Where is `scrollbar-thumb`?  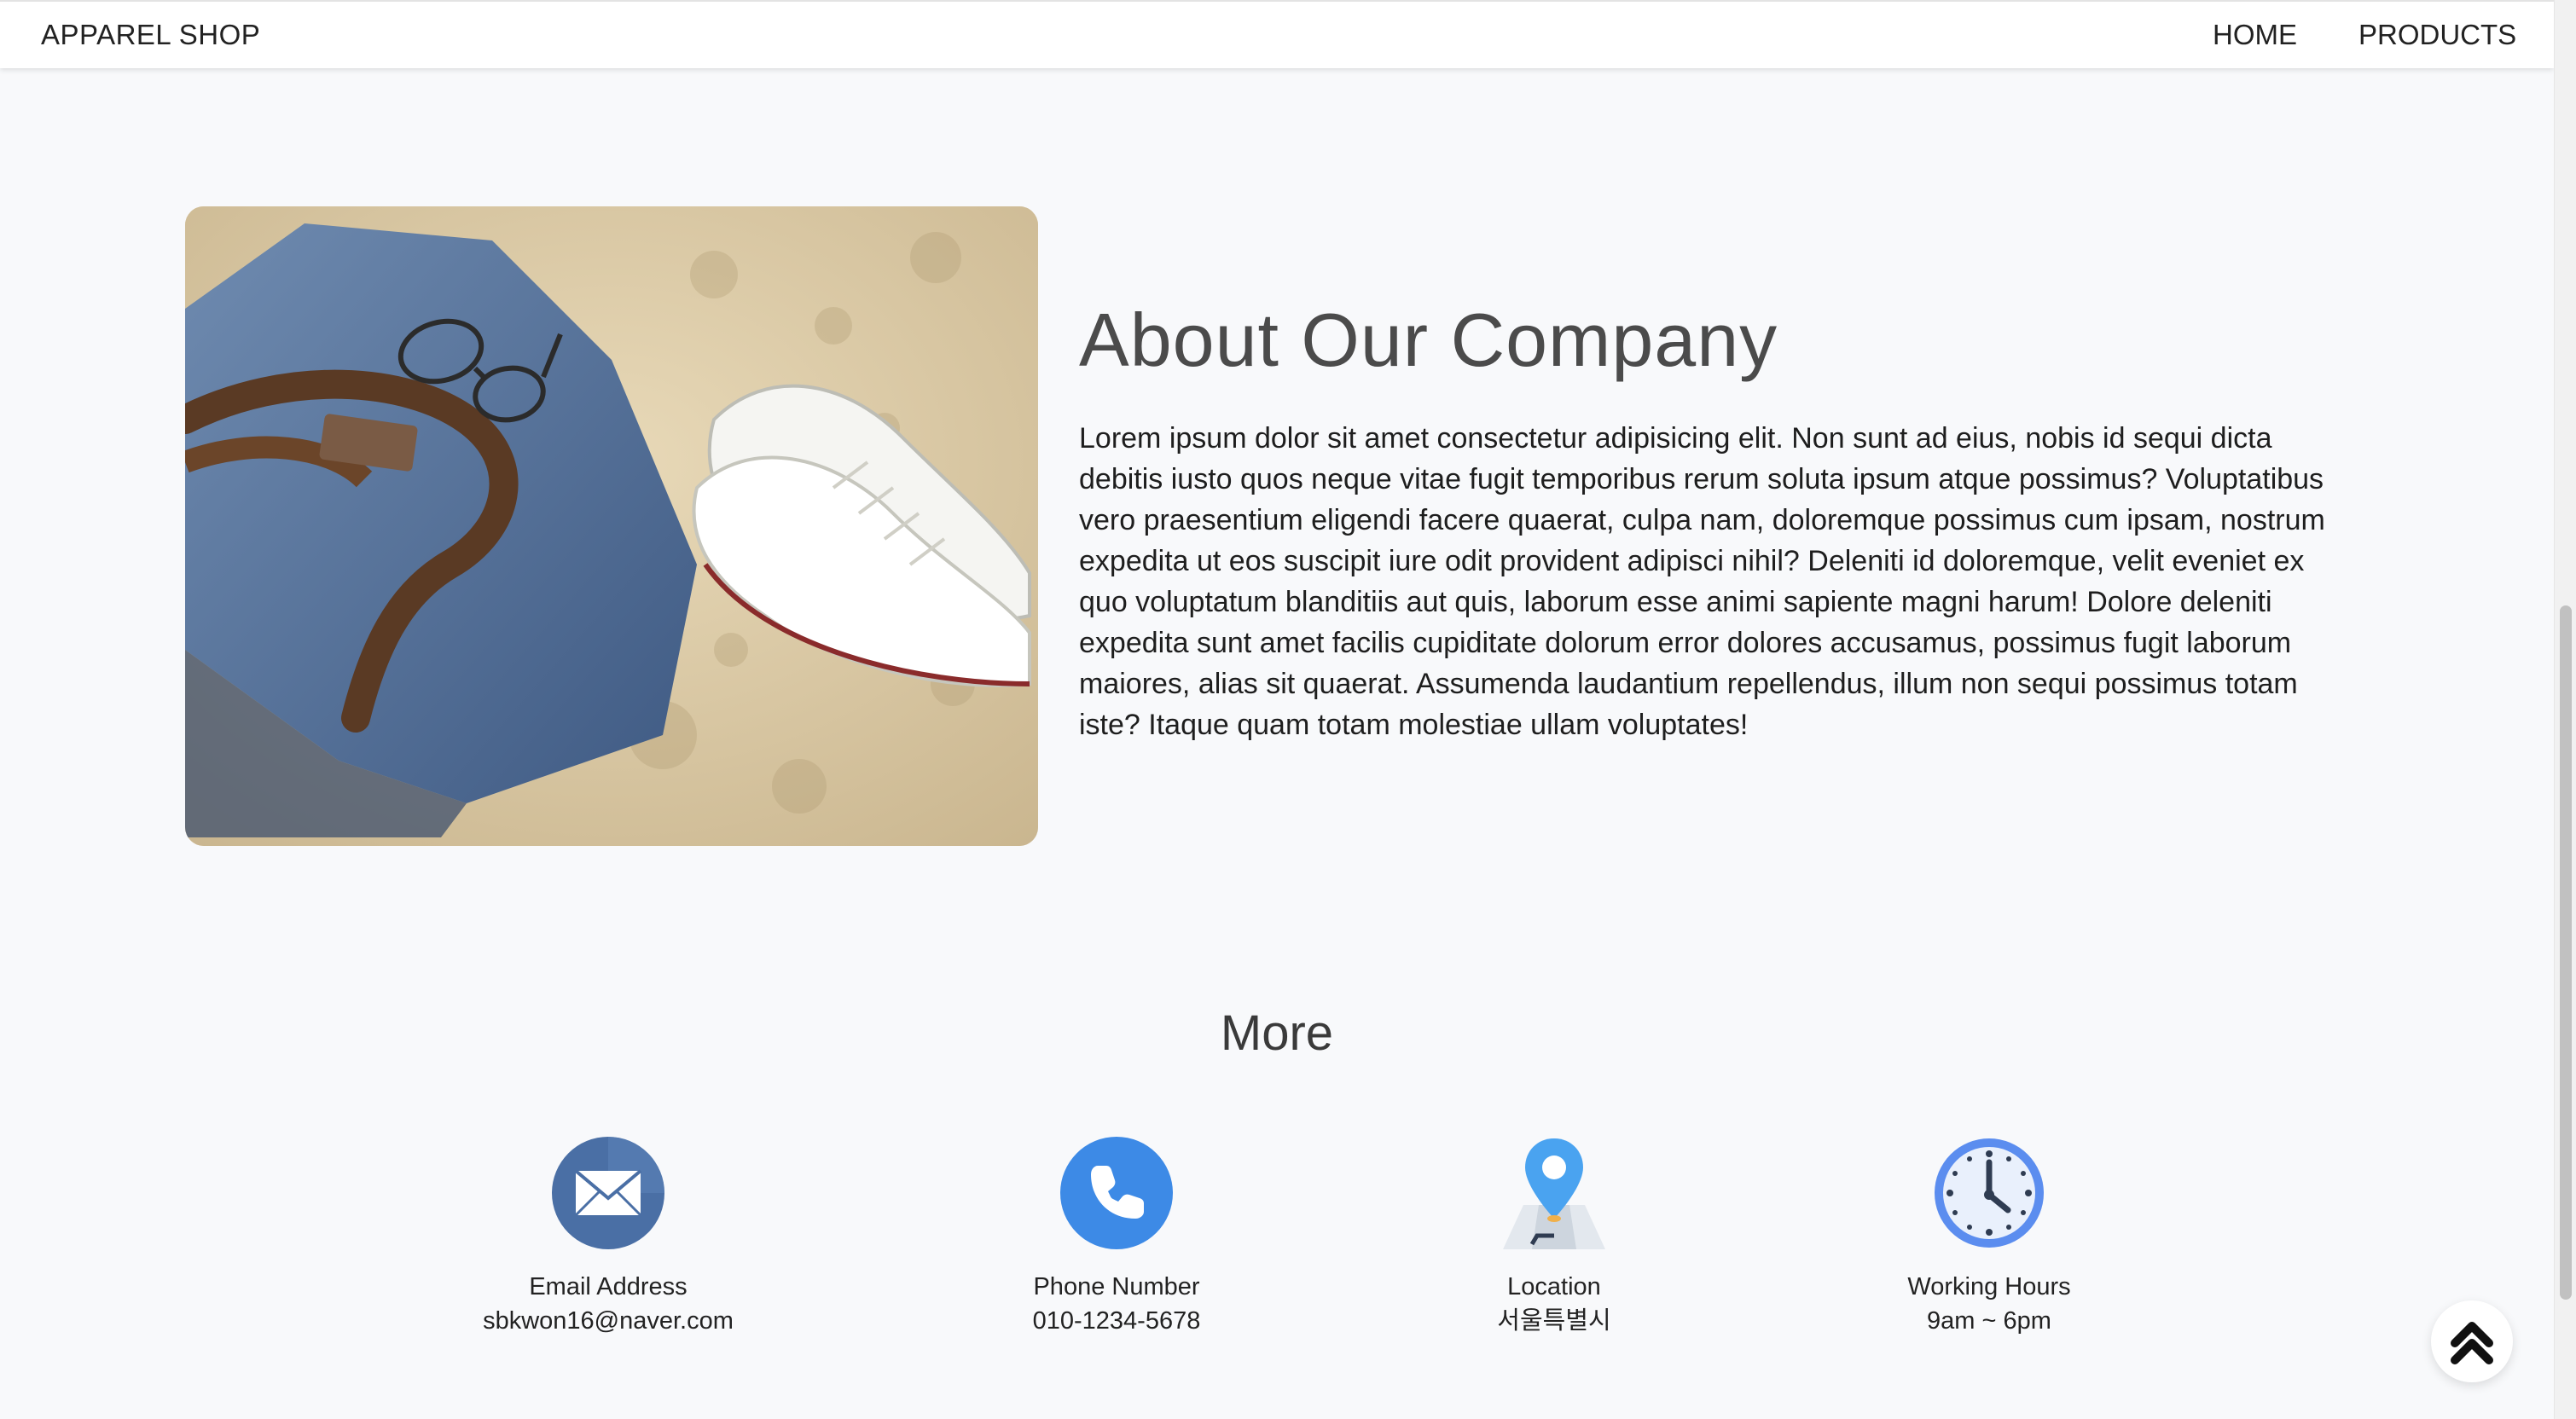
scrollbar-thumb is located at coordinates (2566, 953).